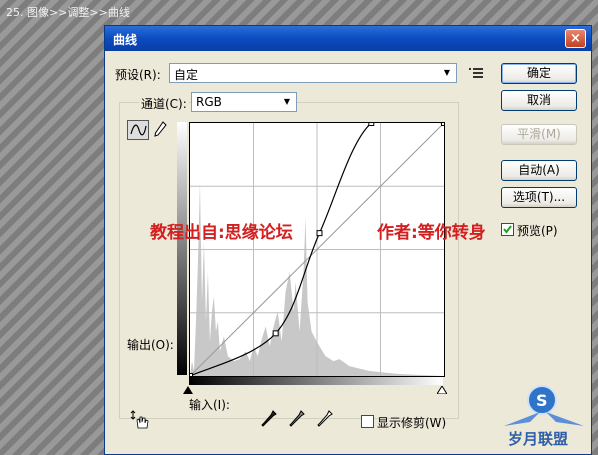  Describe the element at coordinates (476, 73) in the screenshot. I see `list-menu-icon` at that location.